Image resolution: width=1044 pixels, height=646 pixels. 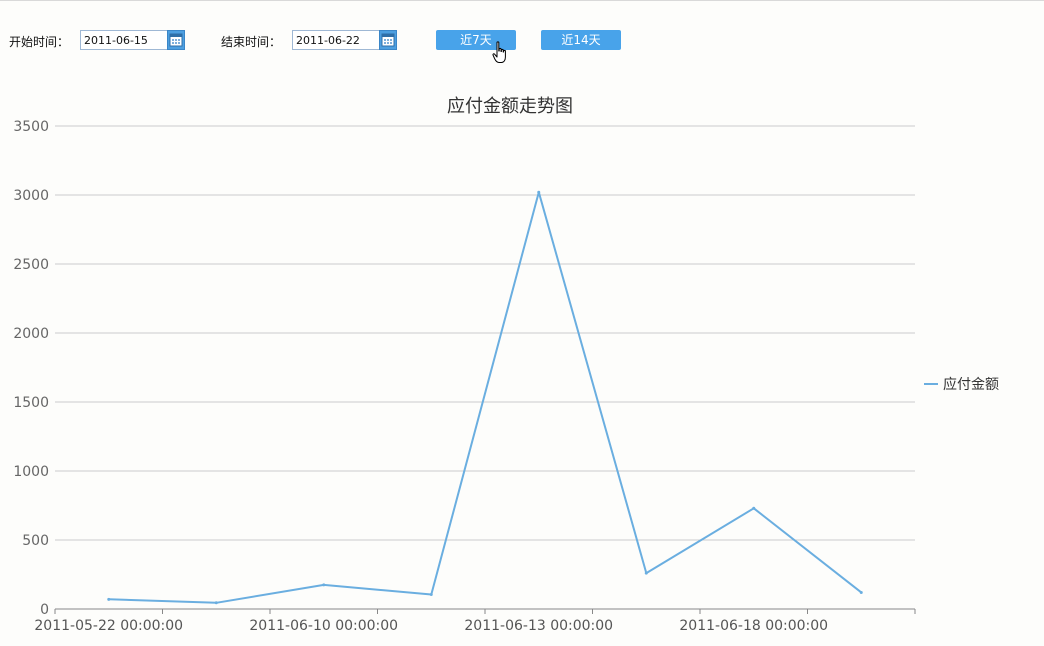 I want to click on end-date-input: 2011-06-22, so click(x=336, y=40).